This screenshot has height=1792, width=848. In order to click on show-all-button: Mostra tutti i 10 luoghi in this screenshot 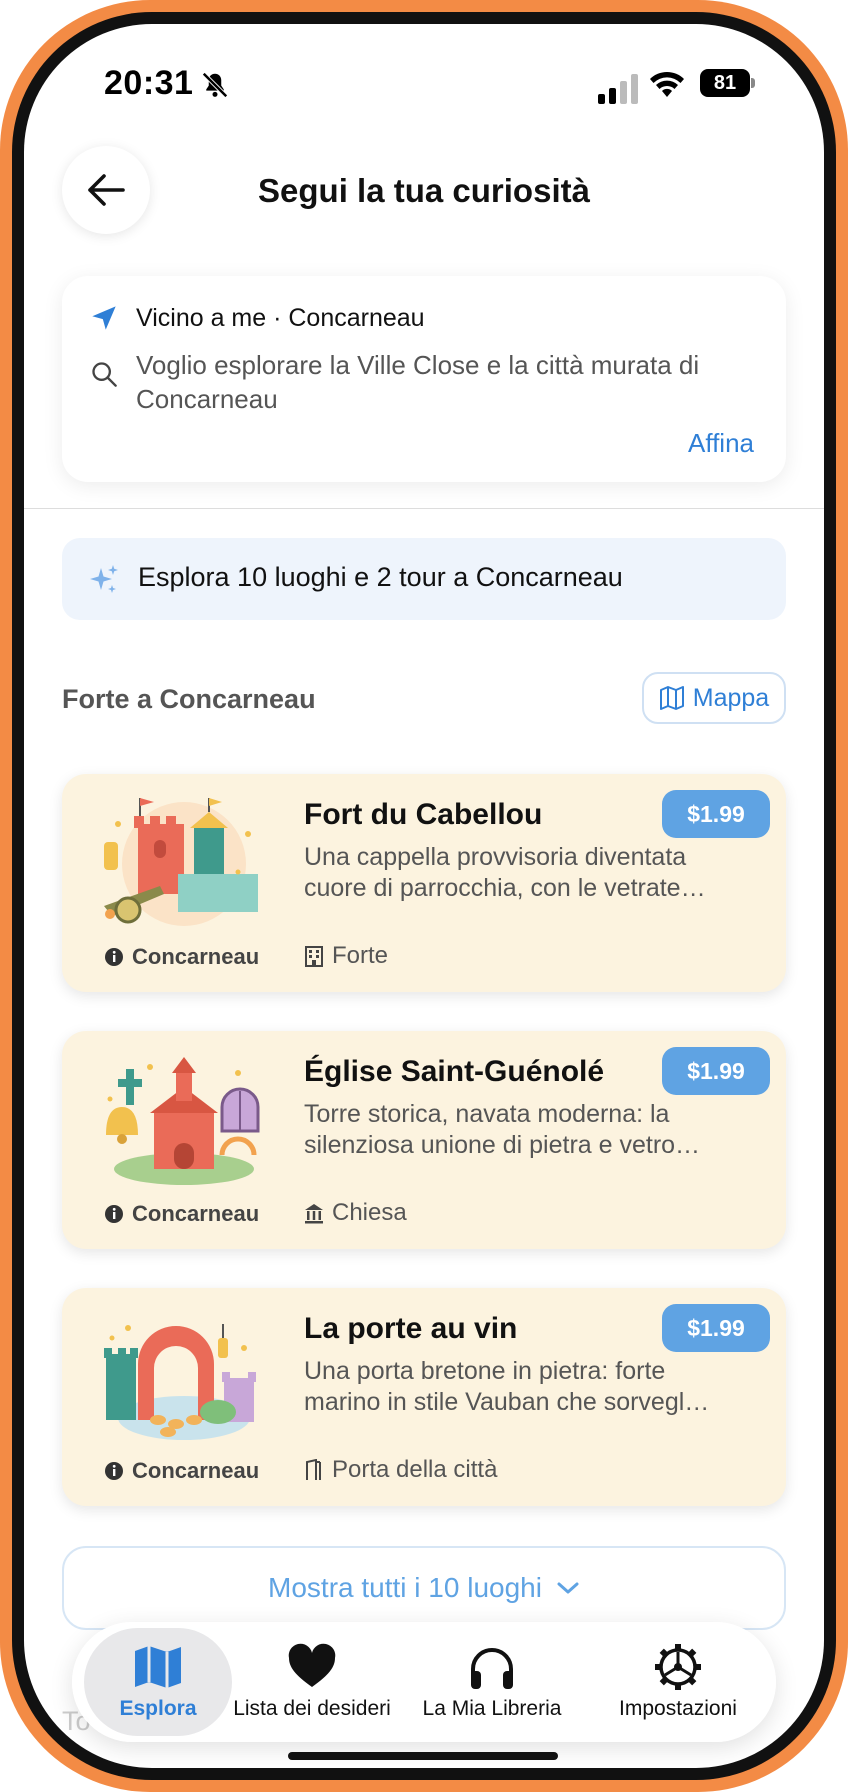, I will do `click(424, 1588)`.